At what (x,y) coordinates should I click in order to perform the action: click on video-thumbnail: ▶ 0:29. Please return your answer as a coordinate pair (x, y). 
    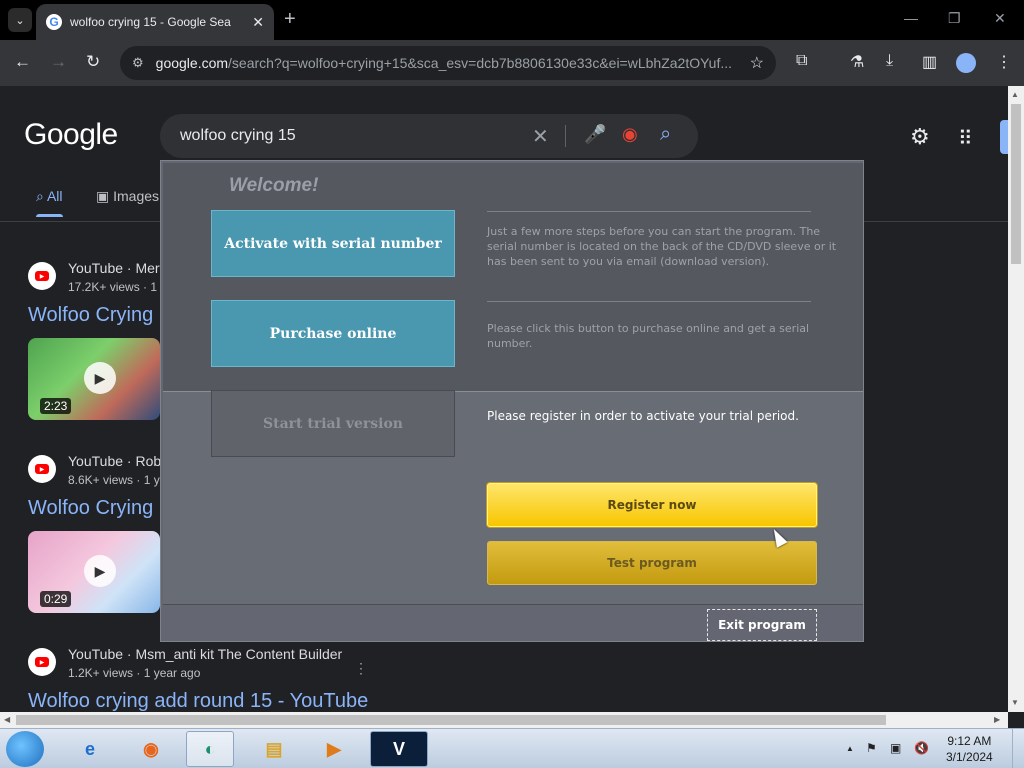
    Looking at the image, I should click on (94, 572).